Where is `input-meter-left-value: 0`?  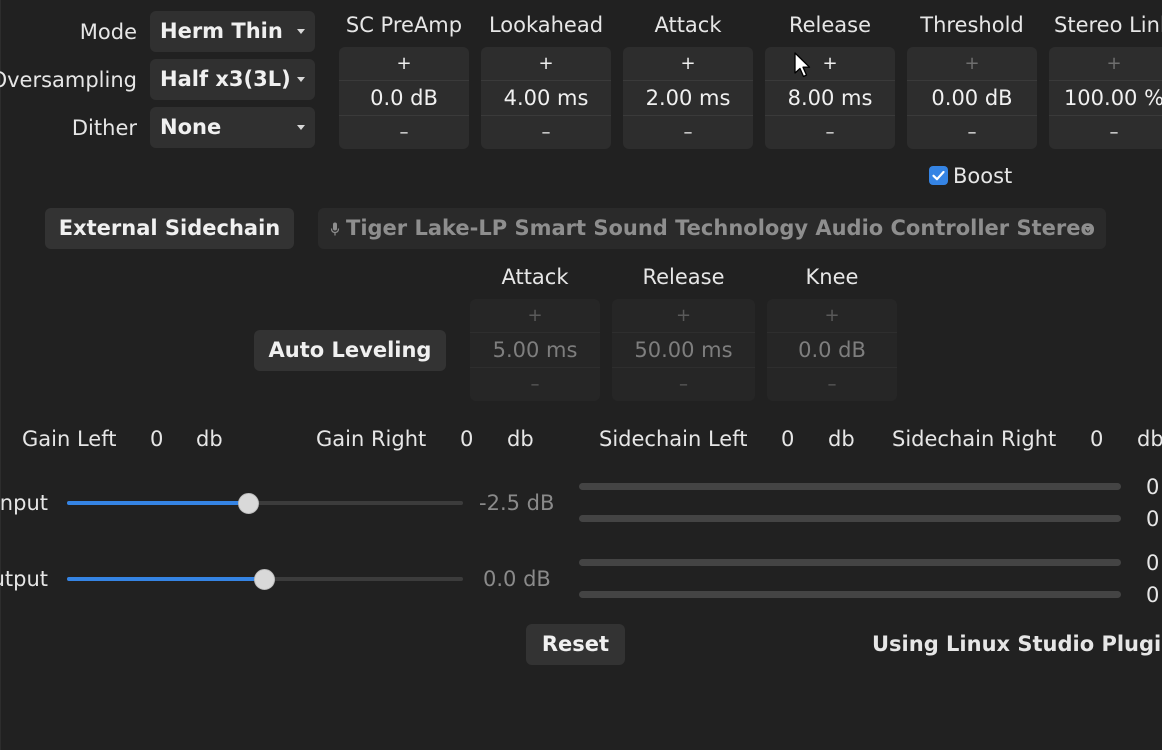 input-meter-left-value: 0 is located at coordinates (1153, 487).